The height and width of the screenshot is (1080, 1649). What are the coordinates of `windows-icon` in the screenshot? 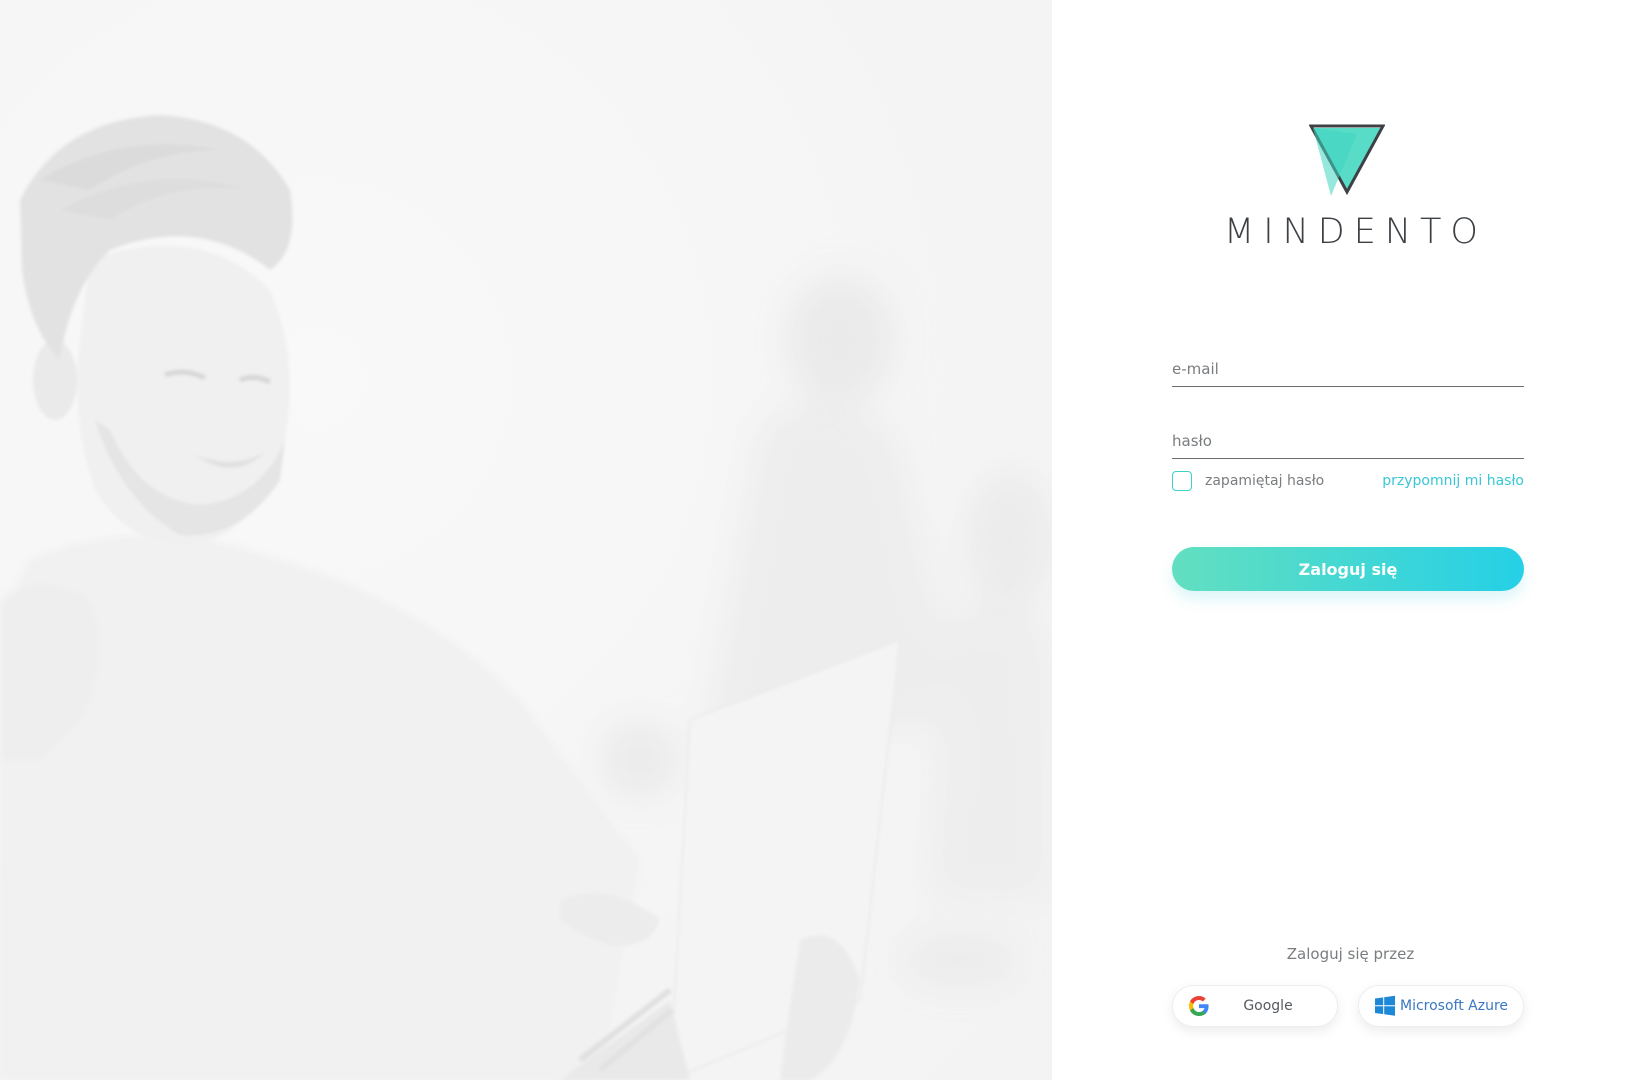 It's located at (1385, 1005).